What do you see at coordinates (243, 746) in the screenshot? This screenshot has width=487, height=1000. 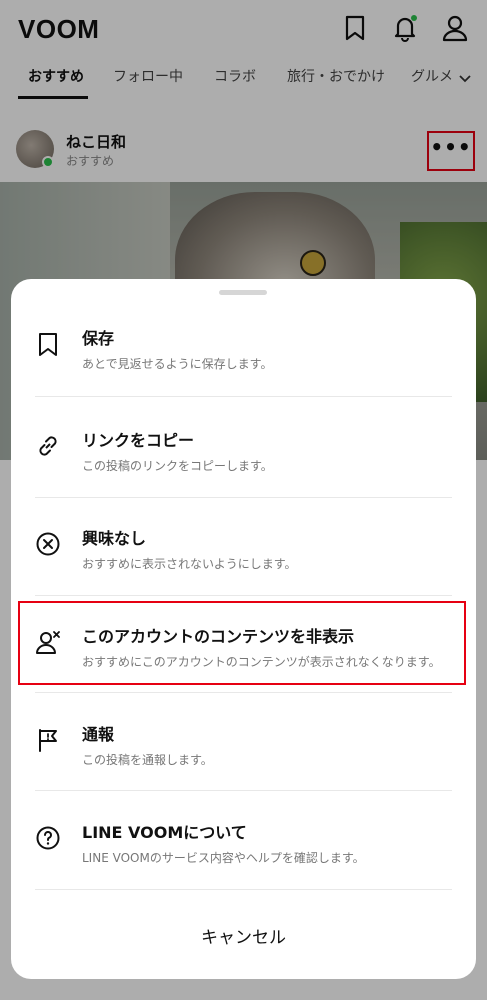 I see `report-option: 通報 この投稿を通報します。` at bounding box center [243, 746].